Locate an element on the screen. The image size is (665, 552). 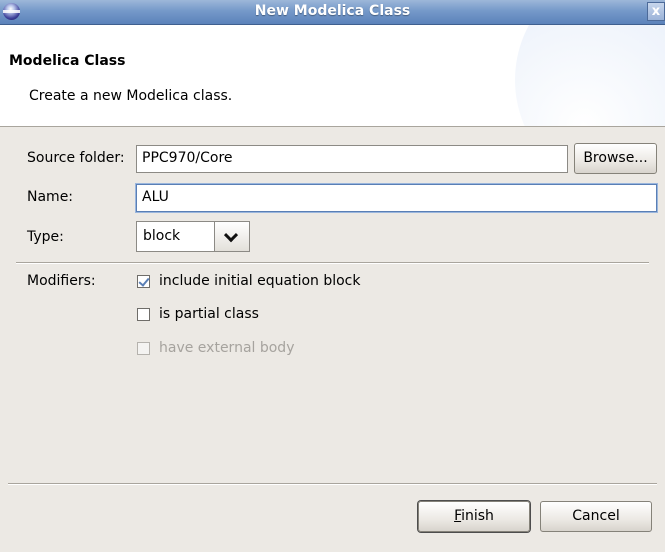
include-initial-equation-checkbox is located at coordinates (143, 281).